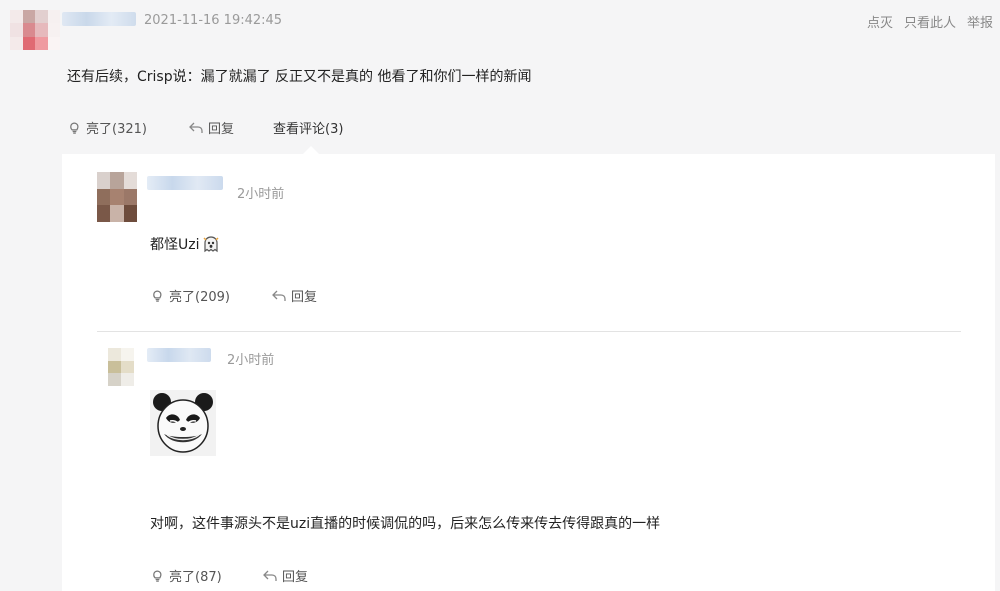 The width and height of the screenshot is (1000, 591). I want to click on comment-2-reply-button: 回复, so click(285, 575).